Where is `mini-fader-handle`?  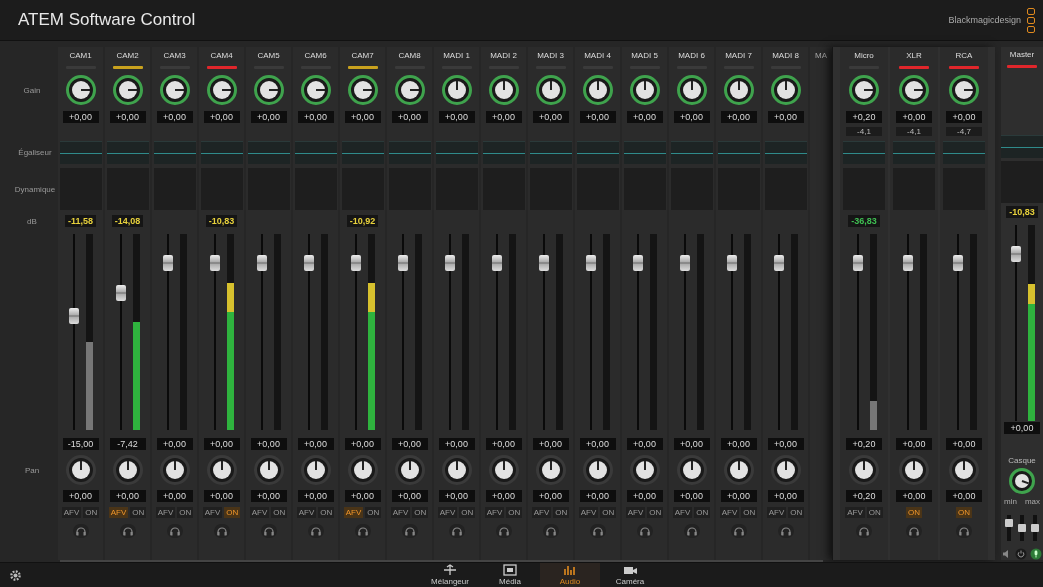 mini-fader-handle is located at coordinates (1009, 522).